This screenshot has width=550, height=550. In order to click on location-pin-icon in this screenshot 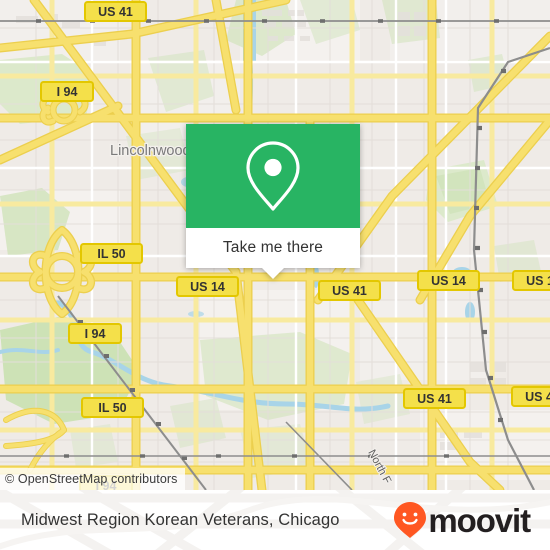, I will do `click(273, 176)`.